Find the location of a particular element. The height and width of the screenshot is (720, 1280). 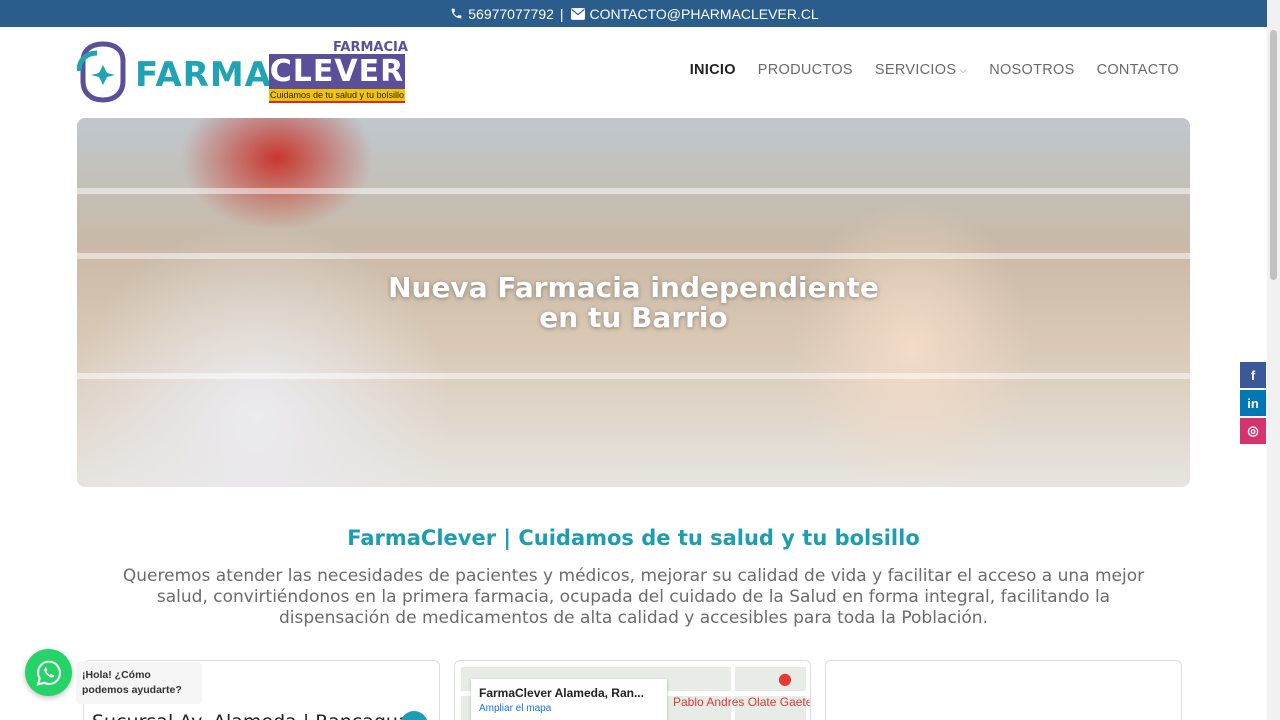

hero-headline-line2: en tu Barrio is located at coordinates (633, 317).